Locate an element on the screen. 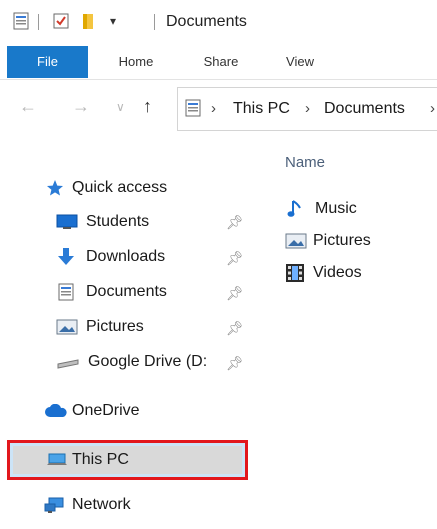  ribbon-divider is located at coordinates (218, 79).